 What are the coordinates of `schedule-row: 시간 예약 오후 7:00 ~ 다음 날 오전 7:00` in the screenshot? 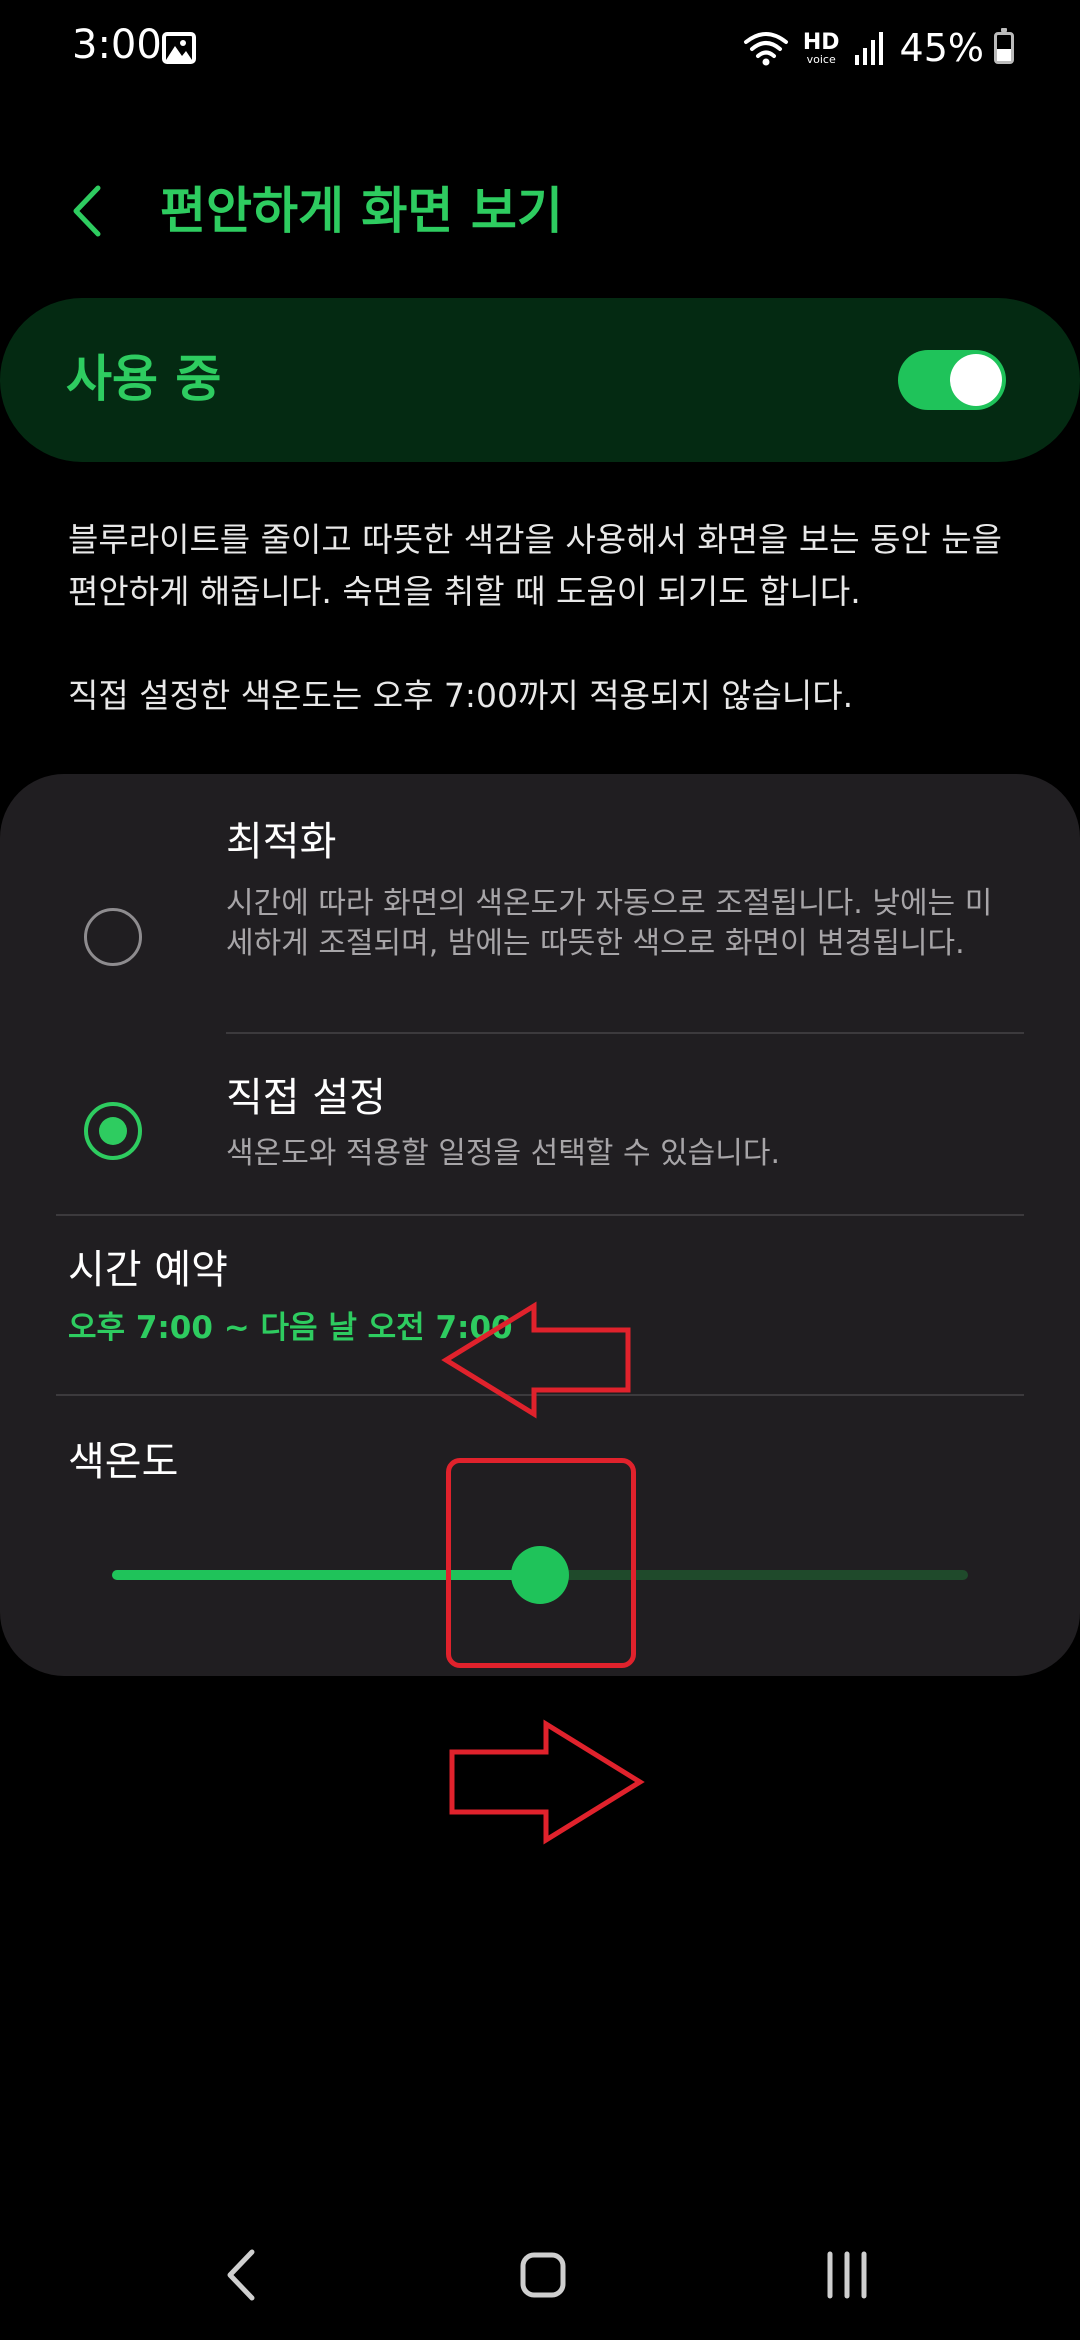 It's located at (540, 1310).